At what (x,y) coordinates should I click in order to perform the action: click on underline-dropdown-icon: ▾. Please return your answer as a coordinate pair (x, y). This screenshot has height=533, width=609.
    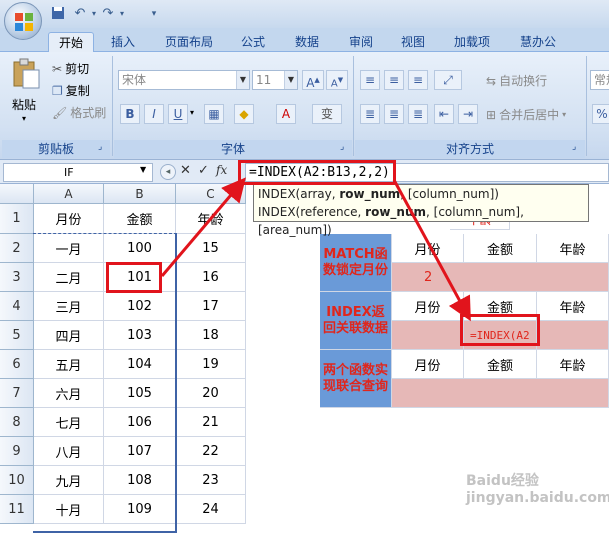
    Looking at the image, I should click on (192, 112).